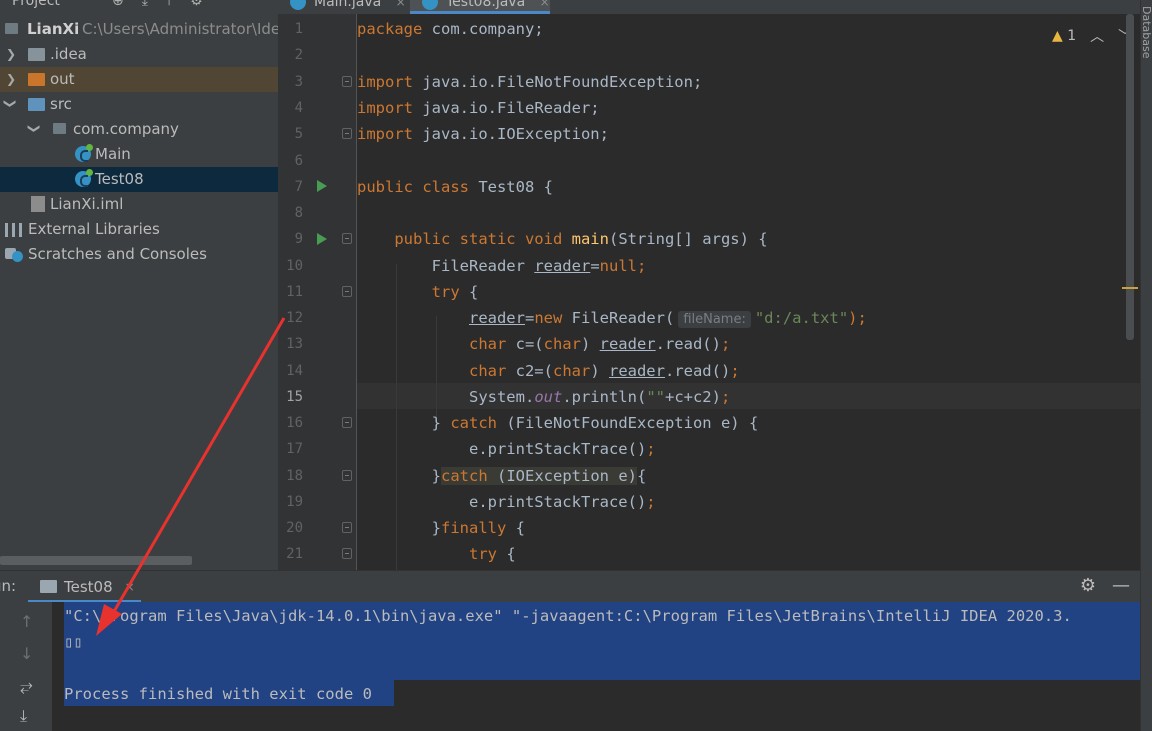  Describe the element at coordinates (36, 79) in the screenshot. I see `excluded-folder-icon` at that location.